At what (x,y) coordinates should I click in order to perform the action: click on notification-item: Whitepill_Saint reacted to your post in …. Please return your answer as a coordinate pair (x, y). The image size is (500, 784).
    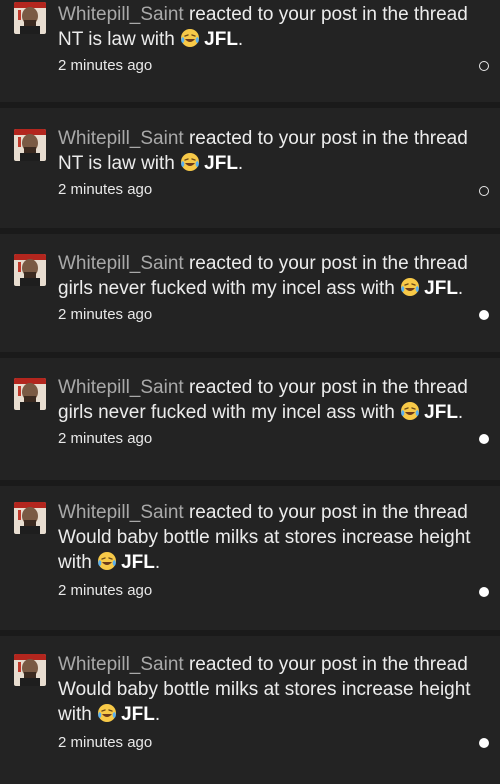
    Looking at the image, I should click on (250, 51).